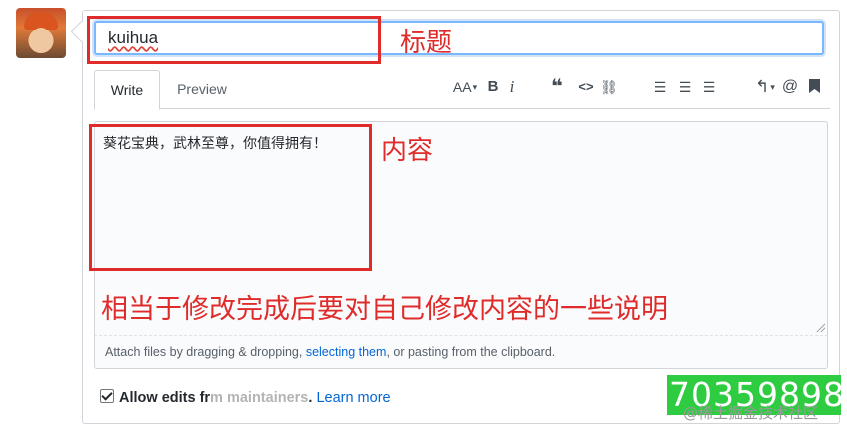 This screenshot has height=429, width=847. What do you see at coordinates (685, 87) in the screenshot?
I see `numbered-list-icon: ☰` at bounding box center [685, 87].